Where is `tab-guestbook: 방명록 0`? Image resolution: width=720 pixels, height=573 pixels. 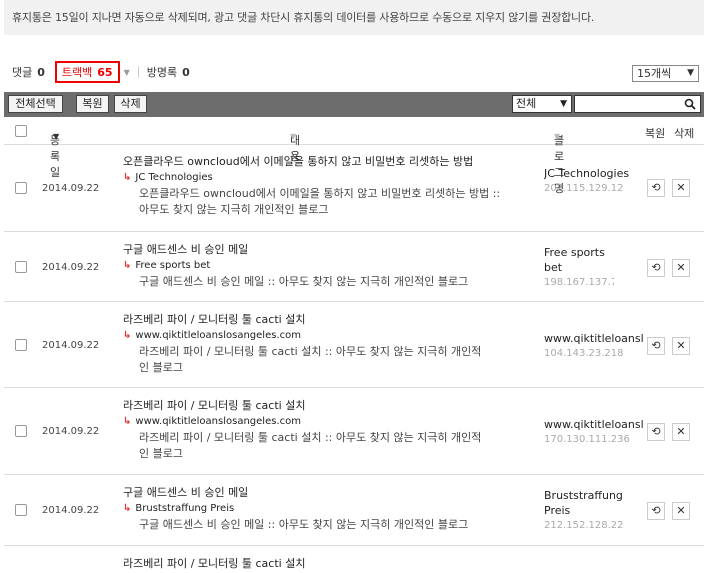 tab-guestbook: 방명록 0 is located at coordinates (168, 72).